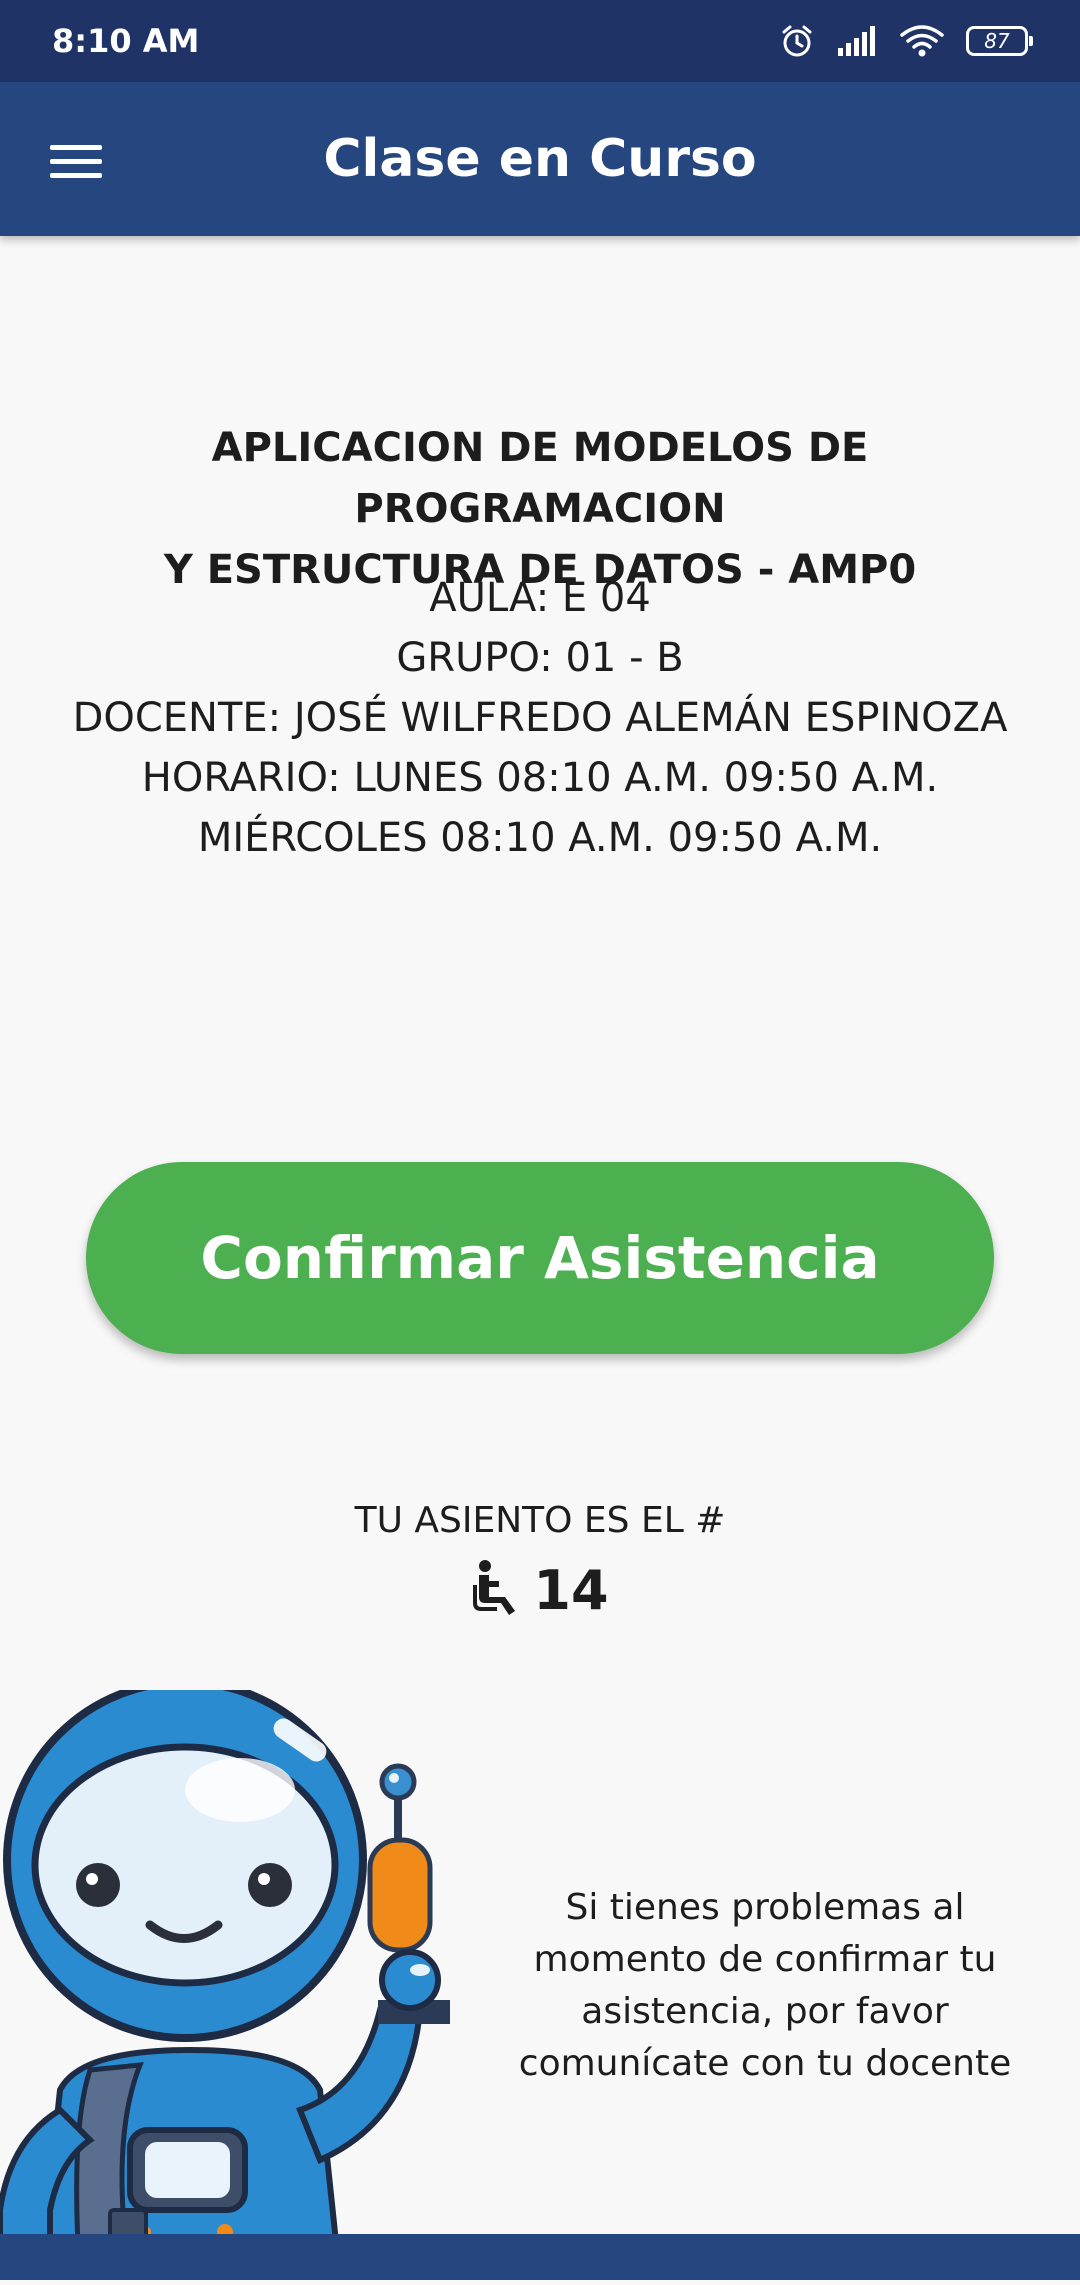 This screenshot has height=2285, width=1080. I want to click on status-icons: 87, so click(906, 41).